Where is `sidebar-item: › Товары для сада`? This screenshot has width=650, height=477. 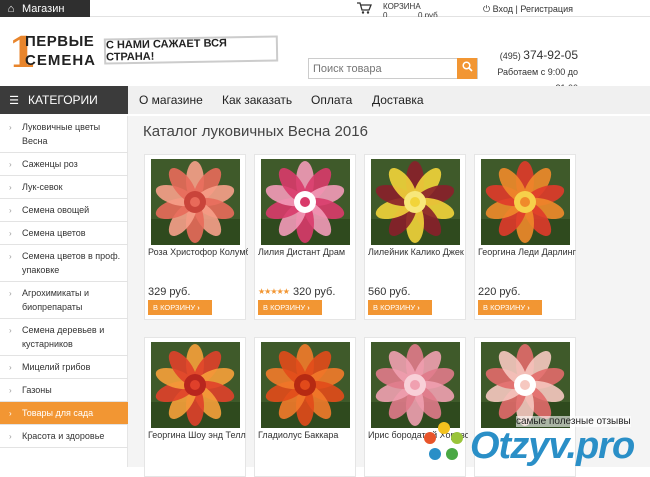
sidebar-item: › Товары для сада is located at coordinates (64, 413).